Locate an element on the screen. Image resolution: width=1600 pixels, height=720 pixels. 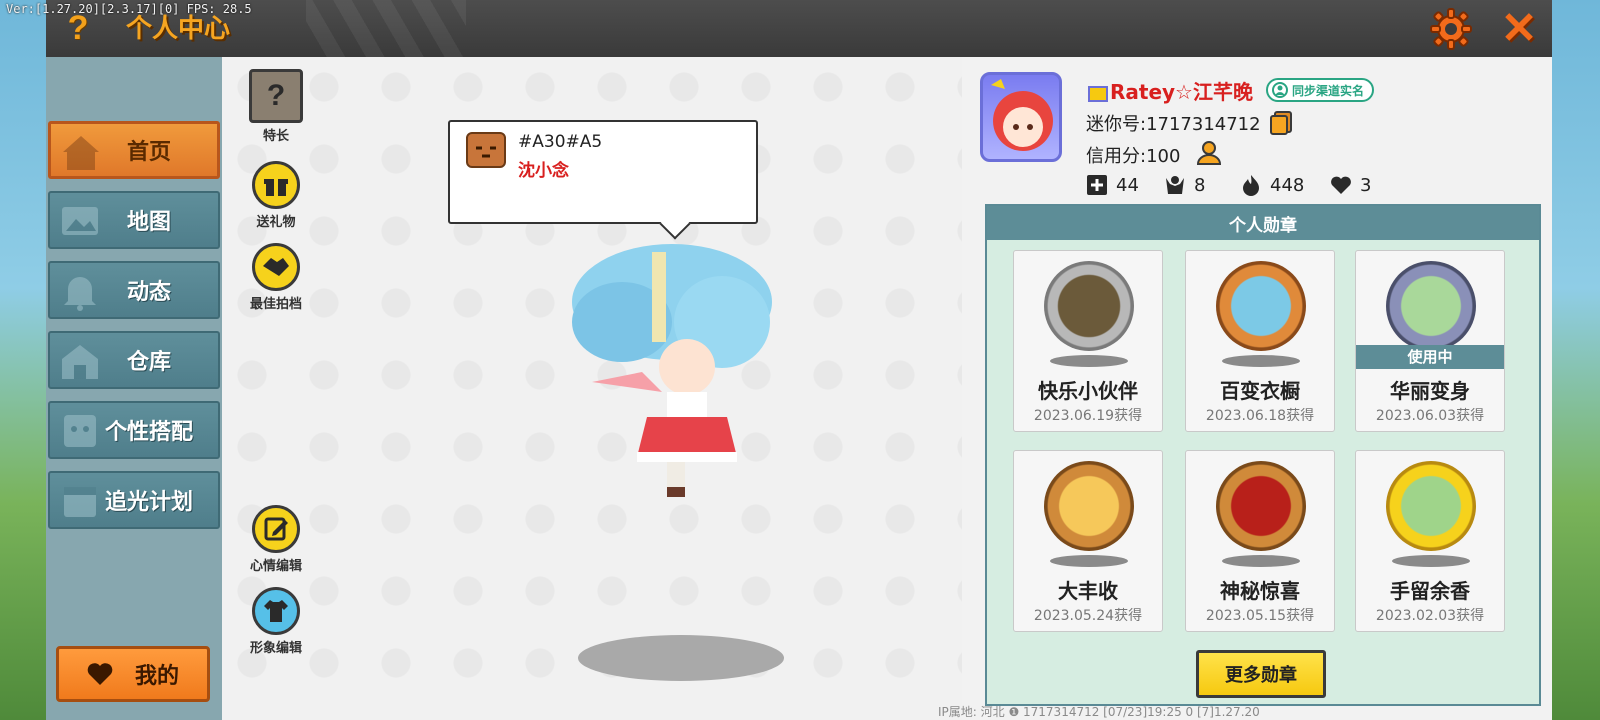
speech-bubble: #A30#A5 沈小念 is located at coordinates (603, 172).